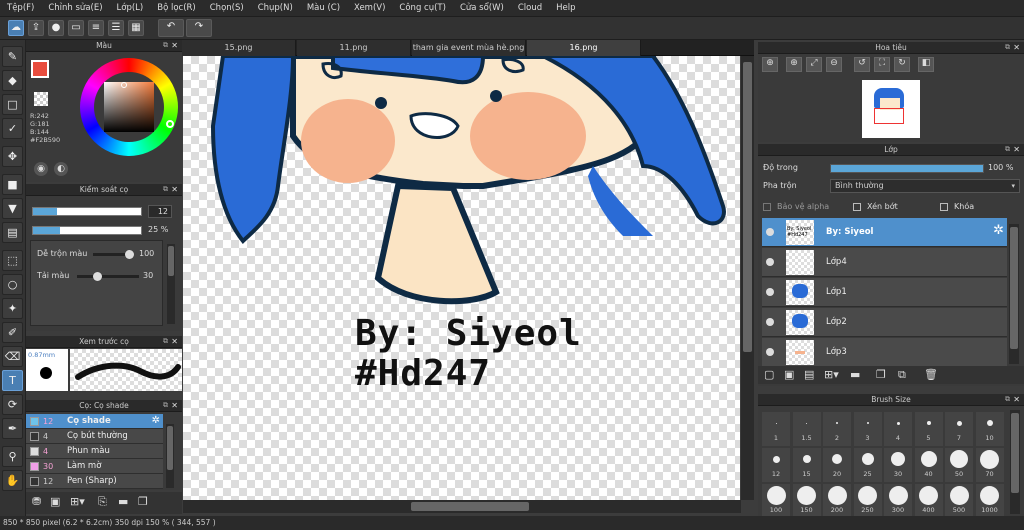  What do you see at coordinates (87, 230) in the screenshot?
I see `brush-opacity-slider` at bounding box center [87, 230].